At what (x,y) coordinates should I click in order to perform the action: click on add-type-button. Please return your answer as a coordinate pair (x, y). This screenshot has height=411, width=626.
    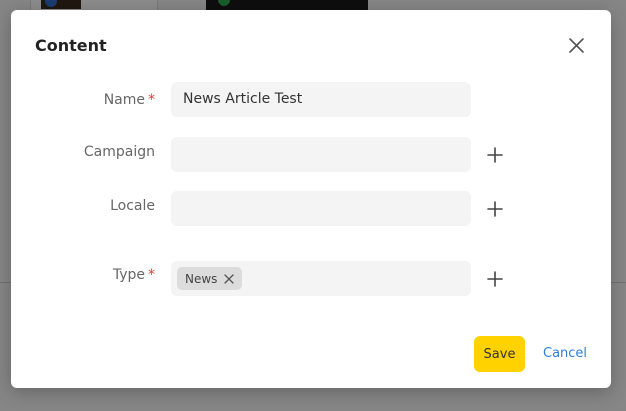
    Looking at the image, I should click on (495, 279).